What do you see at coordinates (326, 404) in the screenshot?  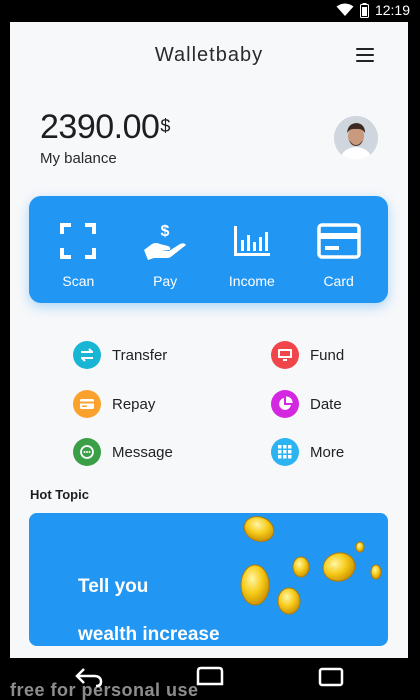 I see `date-label: Date` at bounding box center [326, 404].